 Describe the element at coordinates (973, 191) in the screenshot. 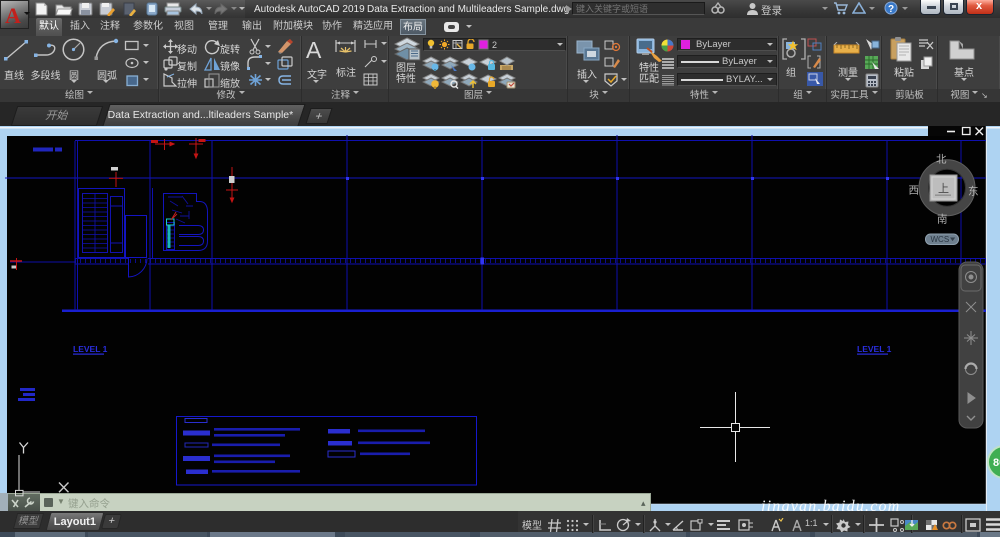

I see `svg-text: 东` at that location.